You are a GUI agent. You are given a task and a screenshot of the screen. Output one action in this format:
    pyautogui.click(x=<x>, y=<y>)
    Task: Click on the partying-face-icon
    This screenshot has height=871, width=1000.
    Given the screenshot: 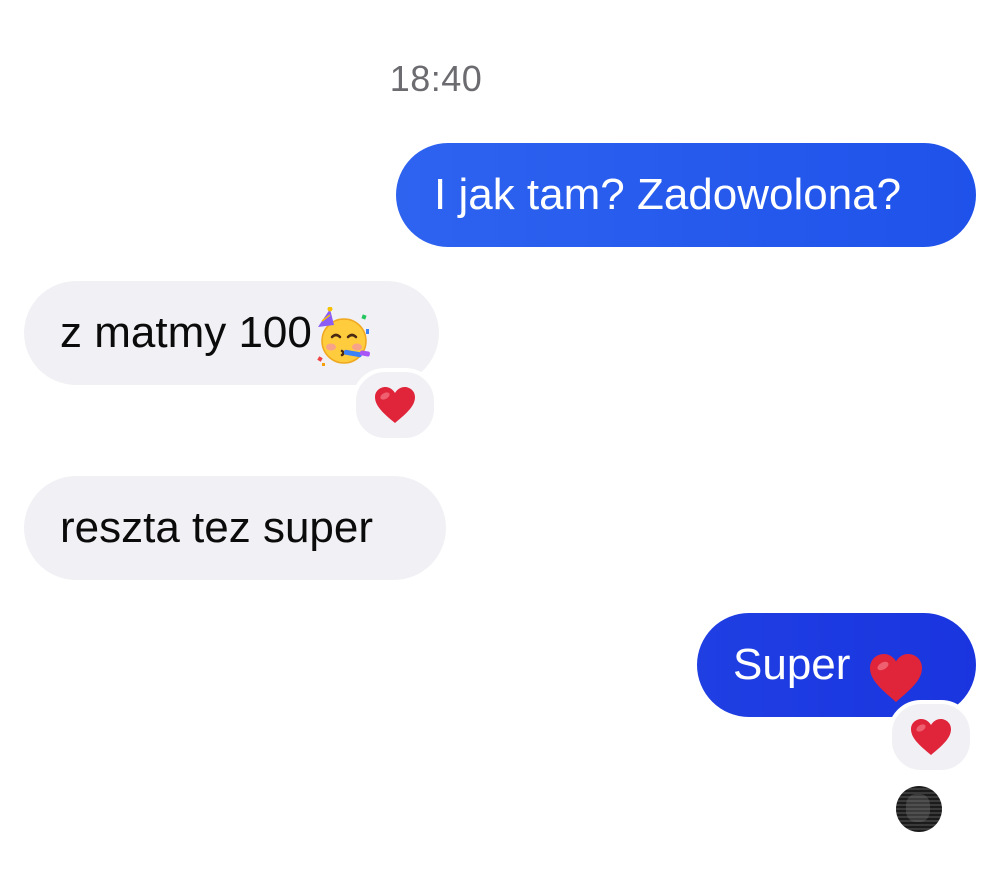 What is the action you would take?
    pyautogui.click(x=344, y=334)
    